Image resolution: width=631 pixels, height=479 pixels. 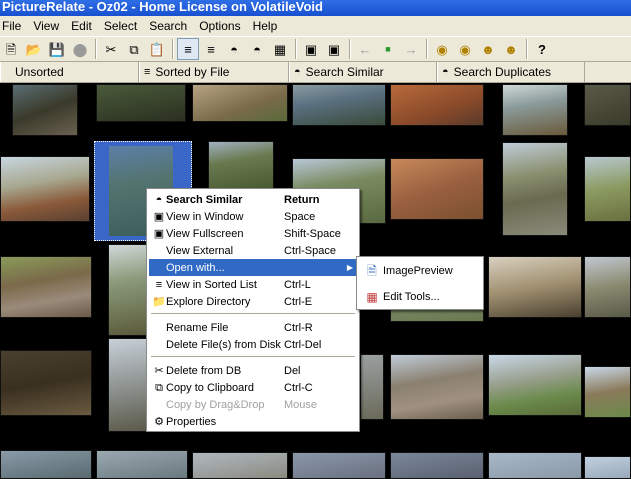 I want to click on tab-search-duplicates: ◓ Search Duplicates, so click(x=511, y=72).